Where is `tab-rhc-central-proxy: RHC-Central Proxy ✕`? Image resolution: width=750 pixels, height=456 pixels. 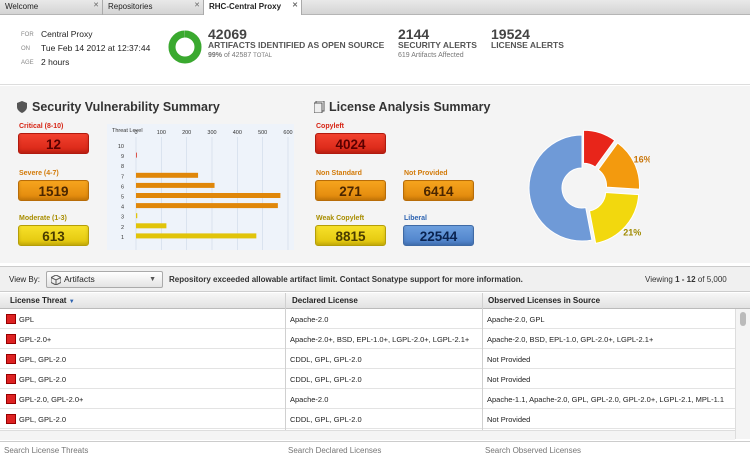
tab-rhc-central-proxy: RHC-Central Proxy ✕ is located at coordinates (253, 7).